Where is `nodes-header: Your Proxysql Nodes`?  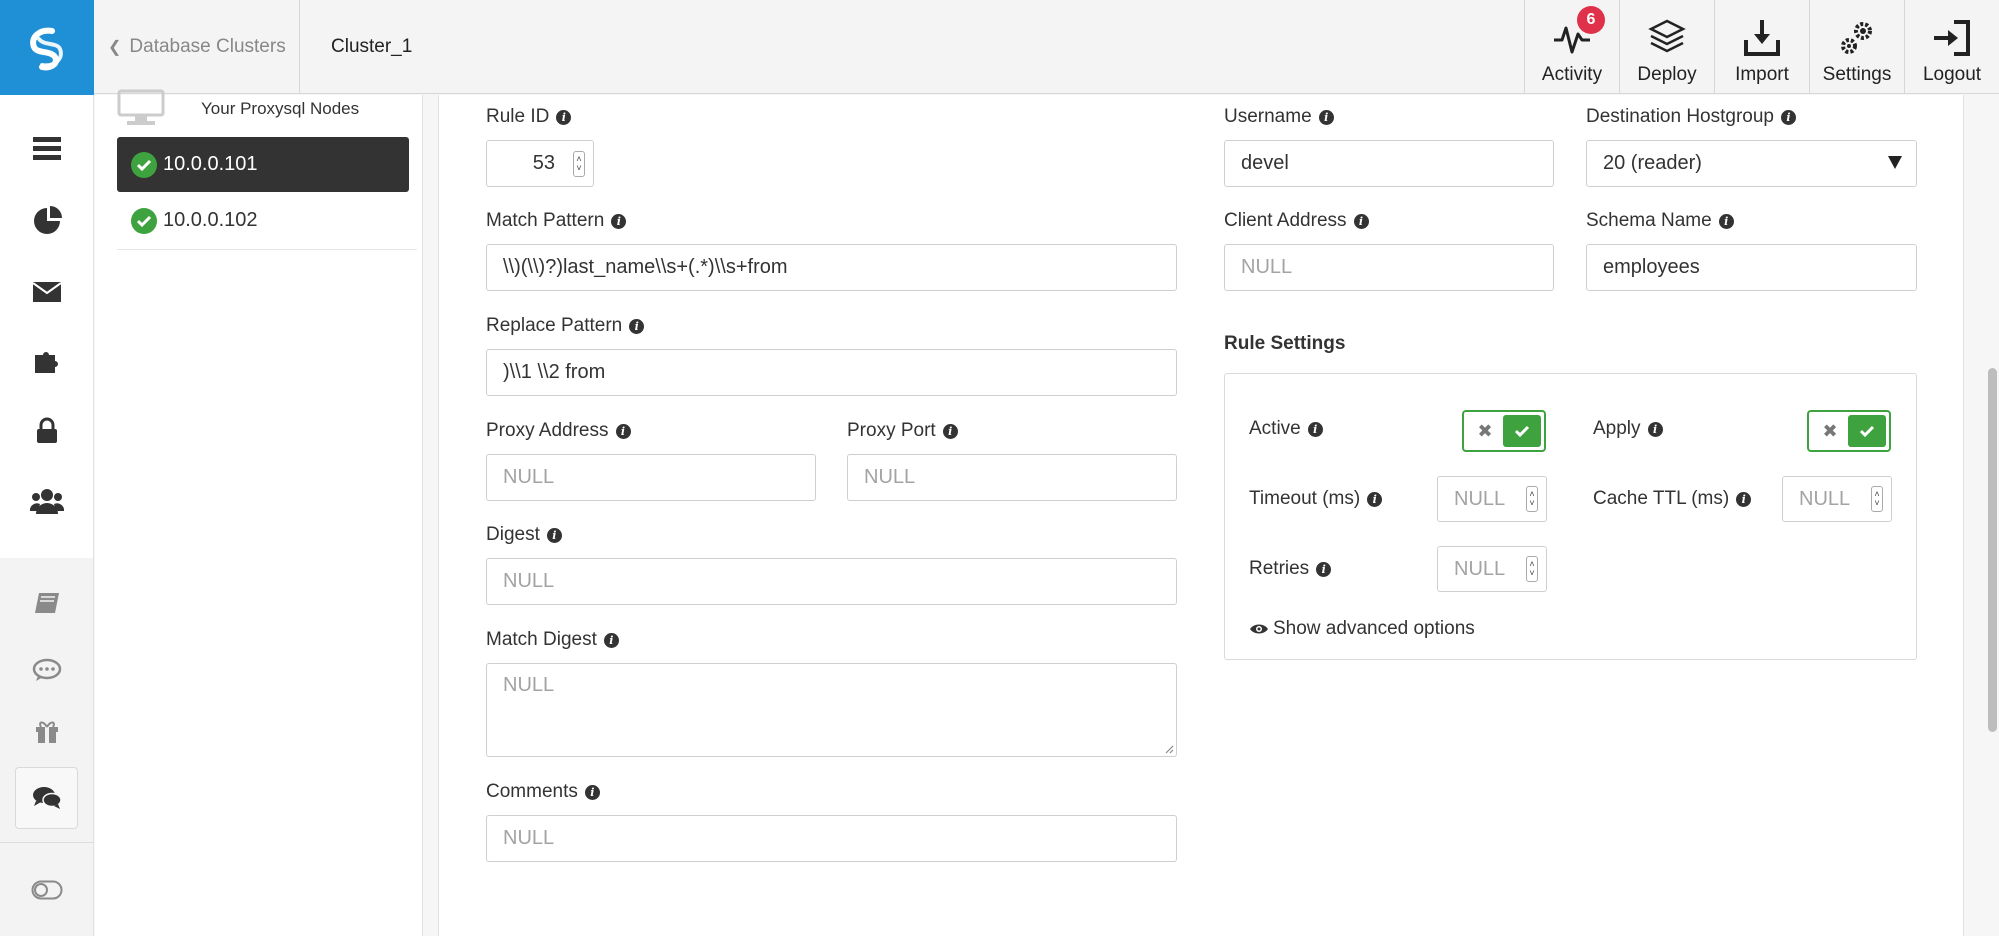 nodes-header: Your Proxysql Nodes is located at coordinates (267, 109).